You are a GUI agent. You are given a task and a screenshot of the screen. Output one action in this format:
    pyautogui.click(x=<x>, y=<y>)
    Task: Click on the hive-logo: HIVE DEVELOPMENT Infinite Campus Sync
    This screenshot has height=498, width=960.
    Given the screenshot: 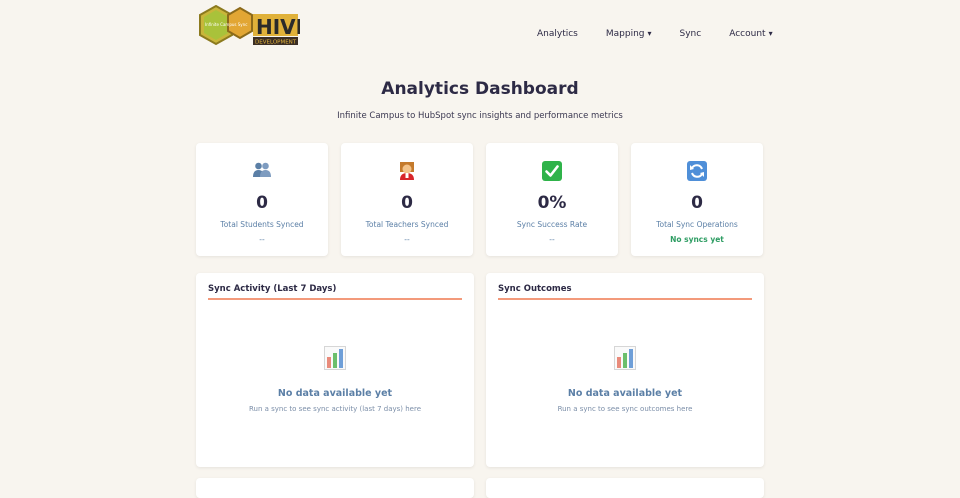 What is the action you would take?
    pyautogui.click(x=252, y=25)
    